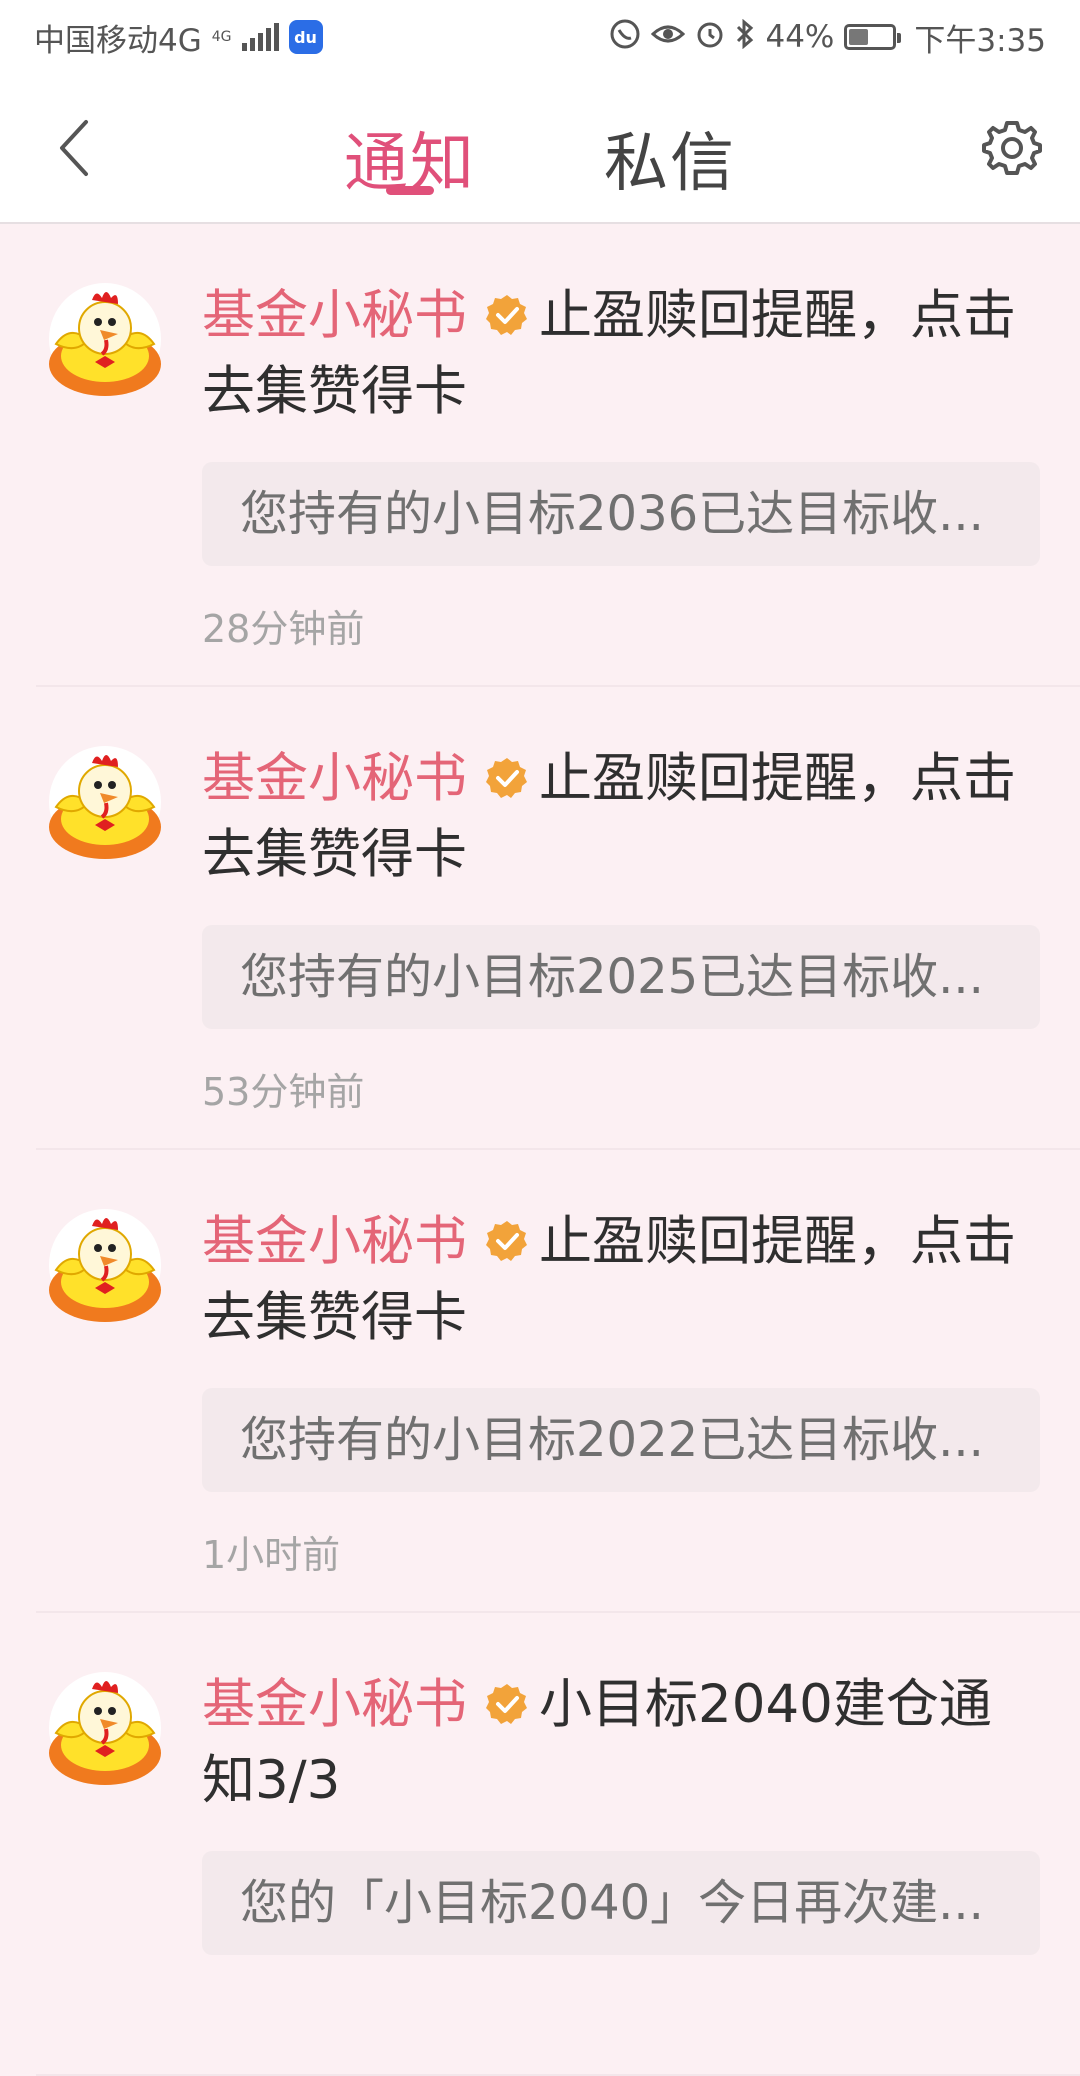 Image resolution: width=1080 pixels, height=2076 pixels. I want to click on baidu-app-icon: du, so click(305, 37).